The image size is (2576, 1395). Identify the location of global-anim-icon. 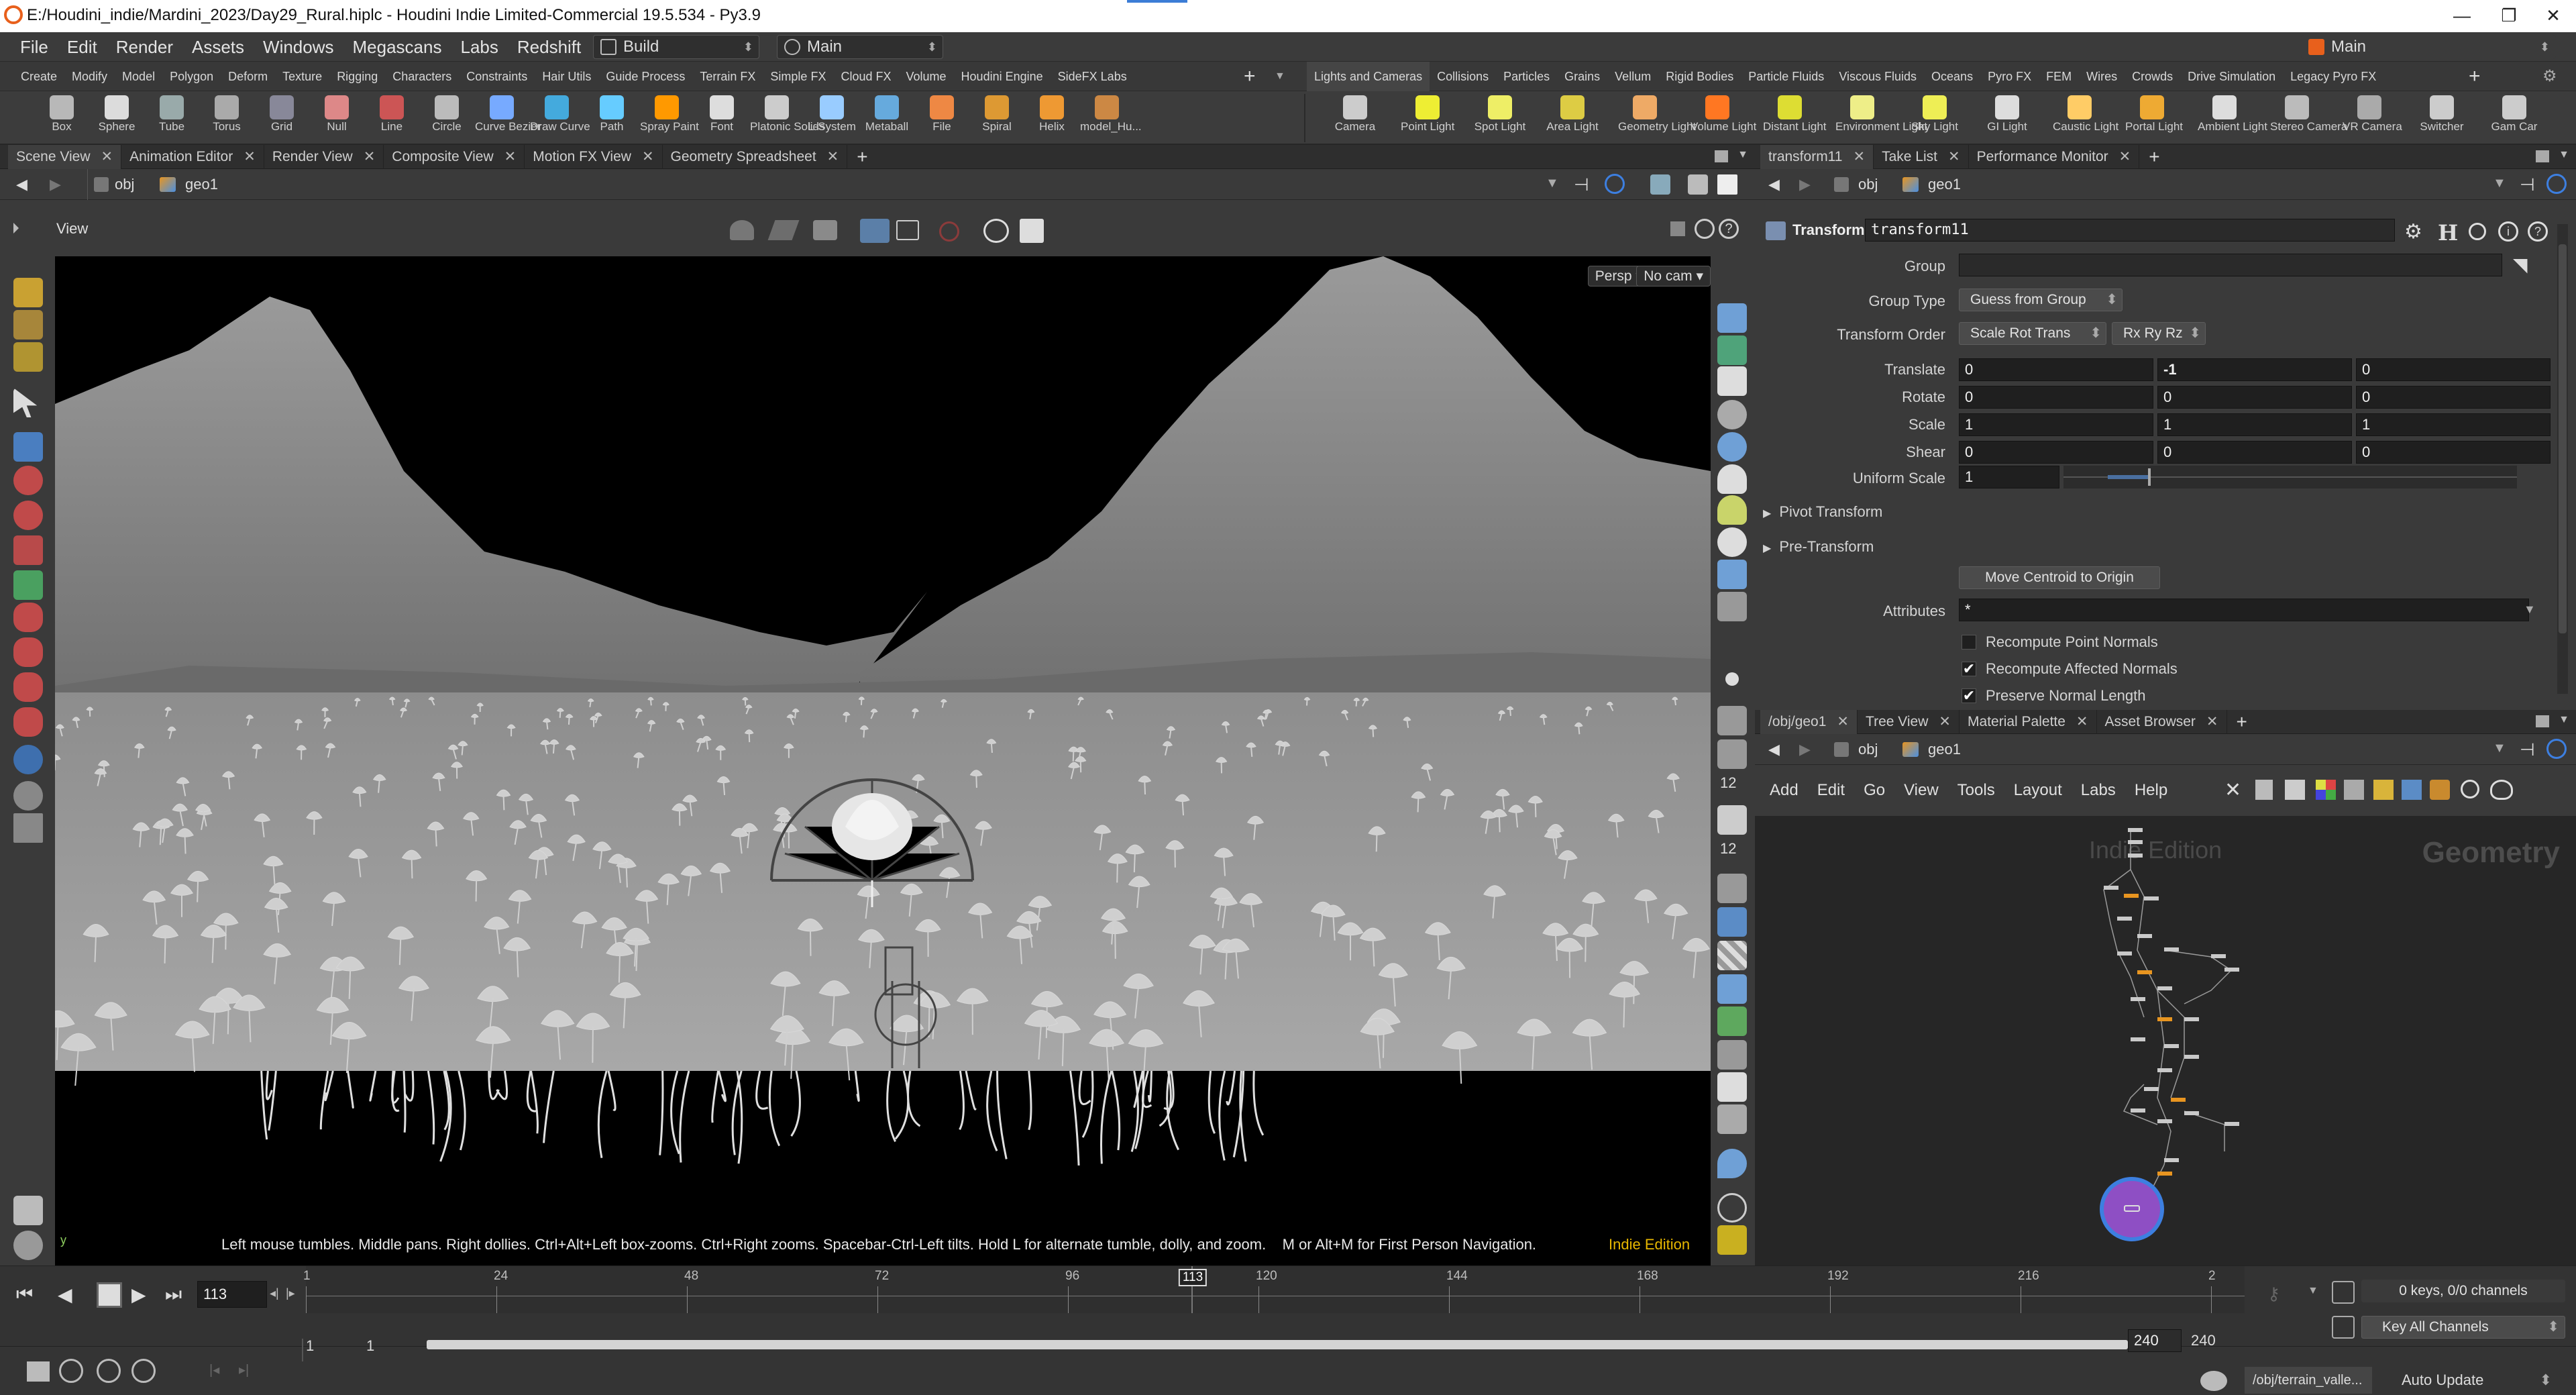
(143, 1371).